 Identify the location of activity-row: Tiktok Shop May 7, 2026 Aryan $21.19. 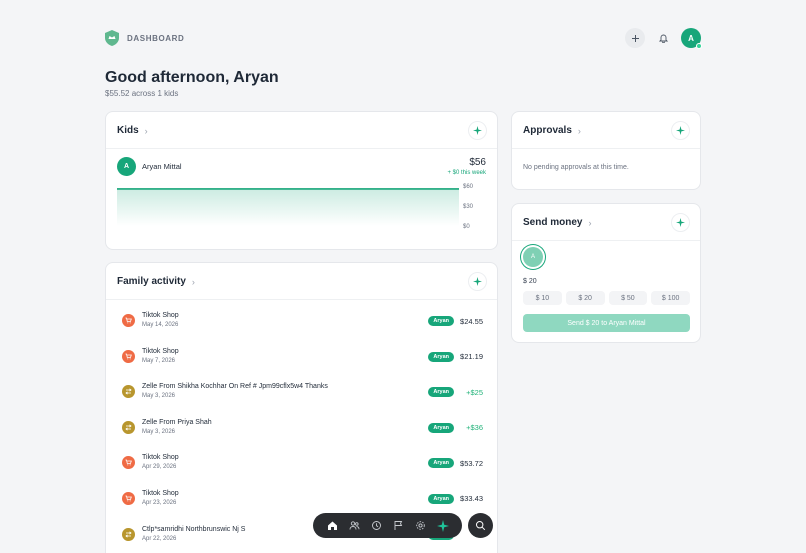
(301, 354).